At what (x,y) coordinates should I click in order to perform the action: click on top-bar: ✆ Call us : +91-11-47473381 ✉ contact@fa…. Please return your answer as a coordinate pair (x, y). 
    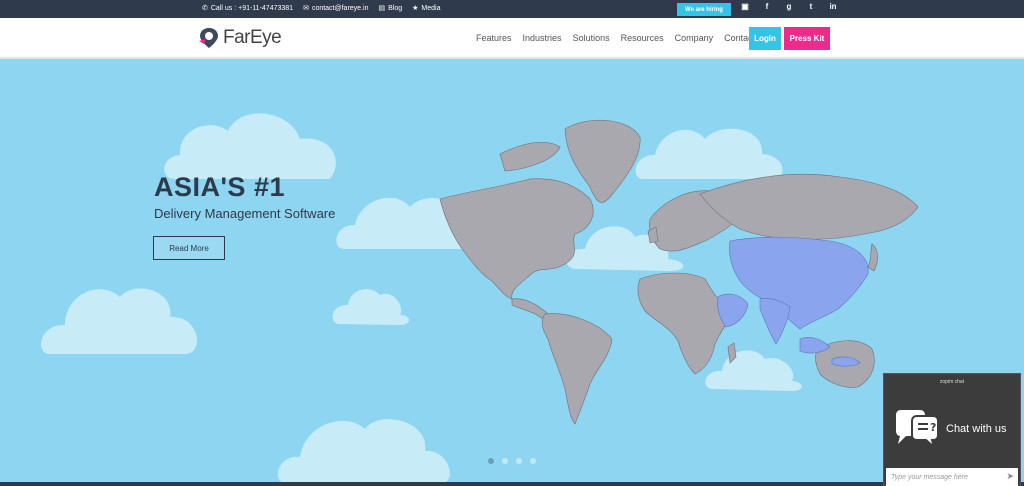
    Looking at the image, I should click on (512, 9).